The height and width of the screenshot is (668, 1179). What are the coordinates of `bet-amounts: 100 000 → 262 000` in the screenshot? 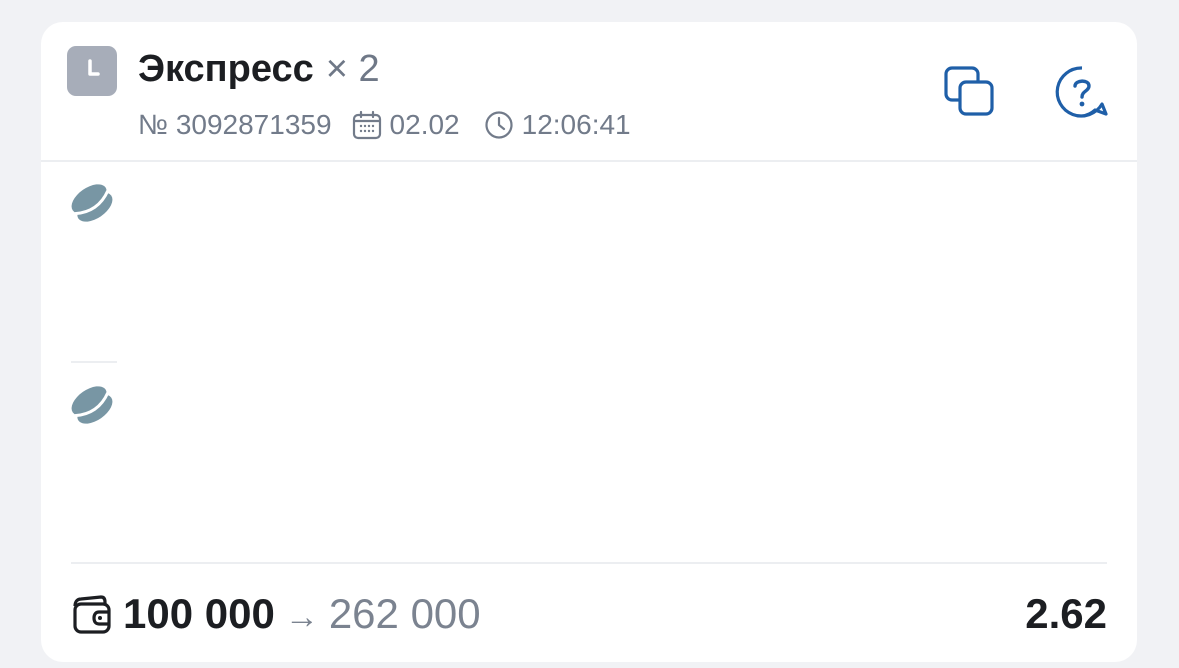 It's located at (302, 614).